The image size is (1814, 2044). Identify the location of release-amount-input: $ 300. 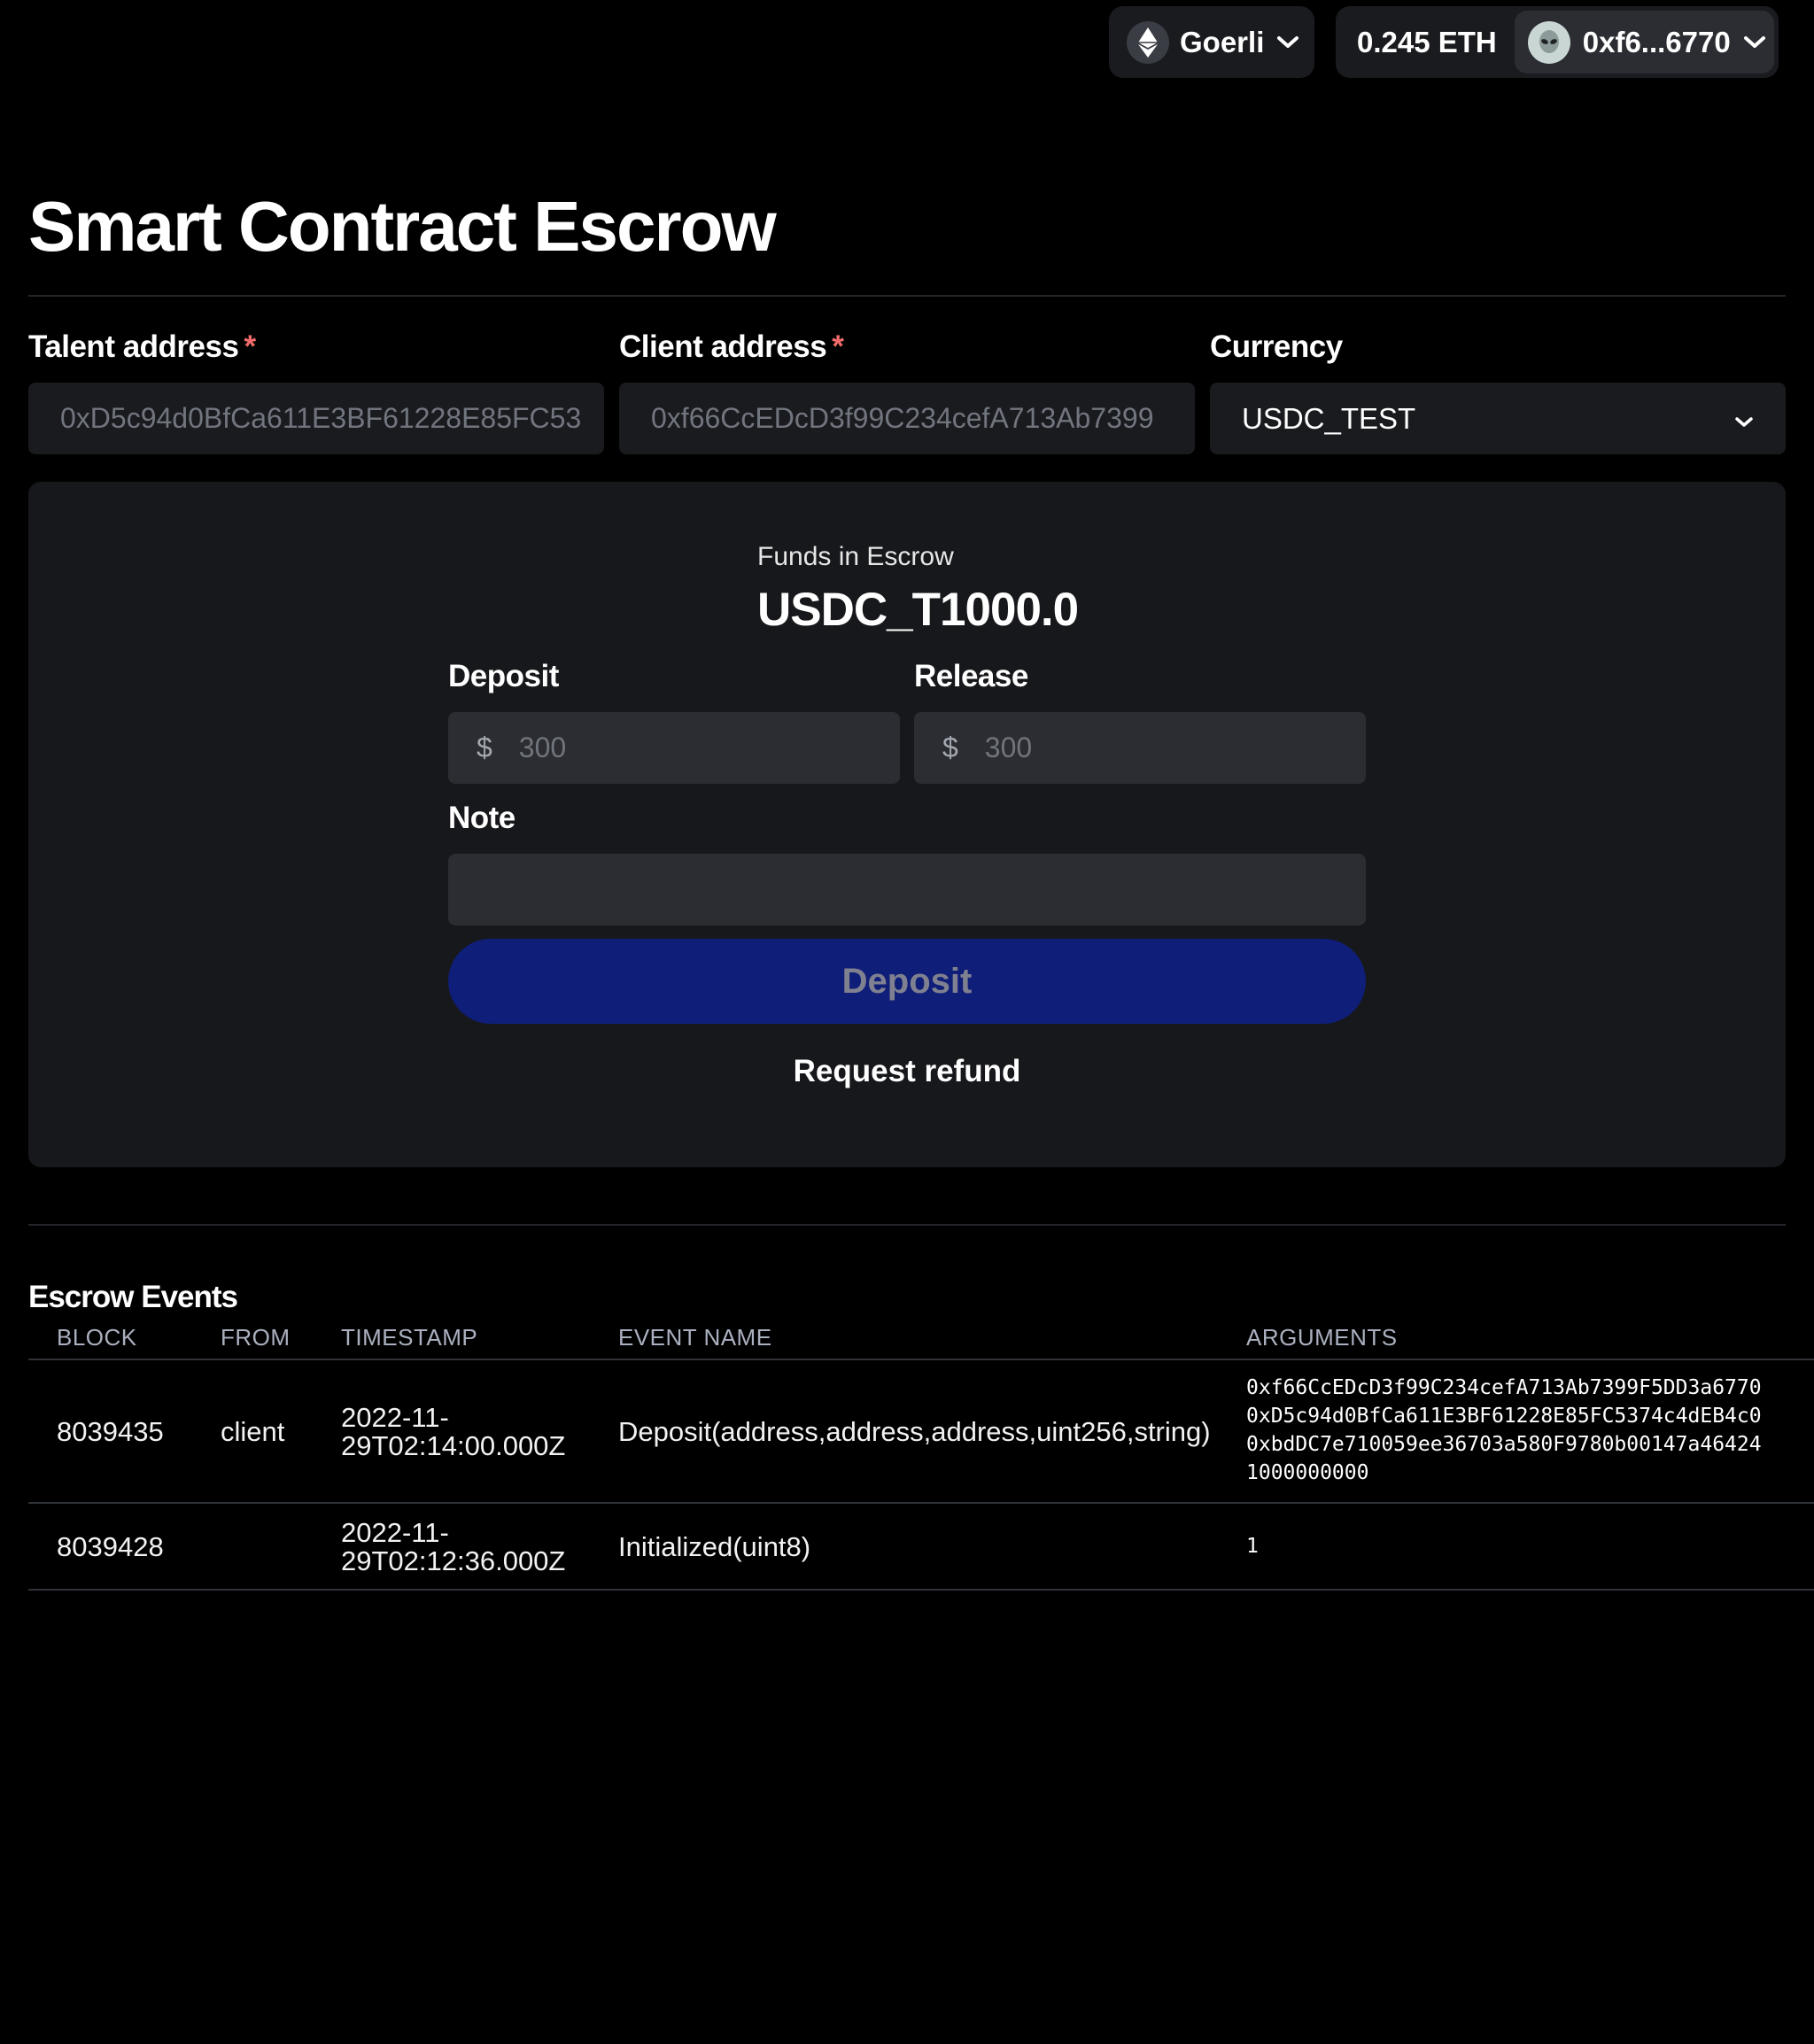
(1140, 748).